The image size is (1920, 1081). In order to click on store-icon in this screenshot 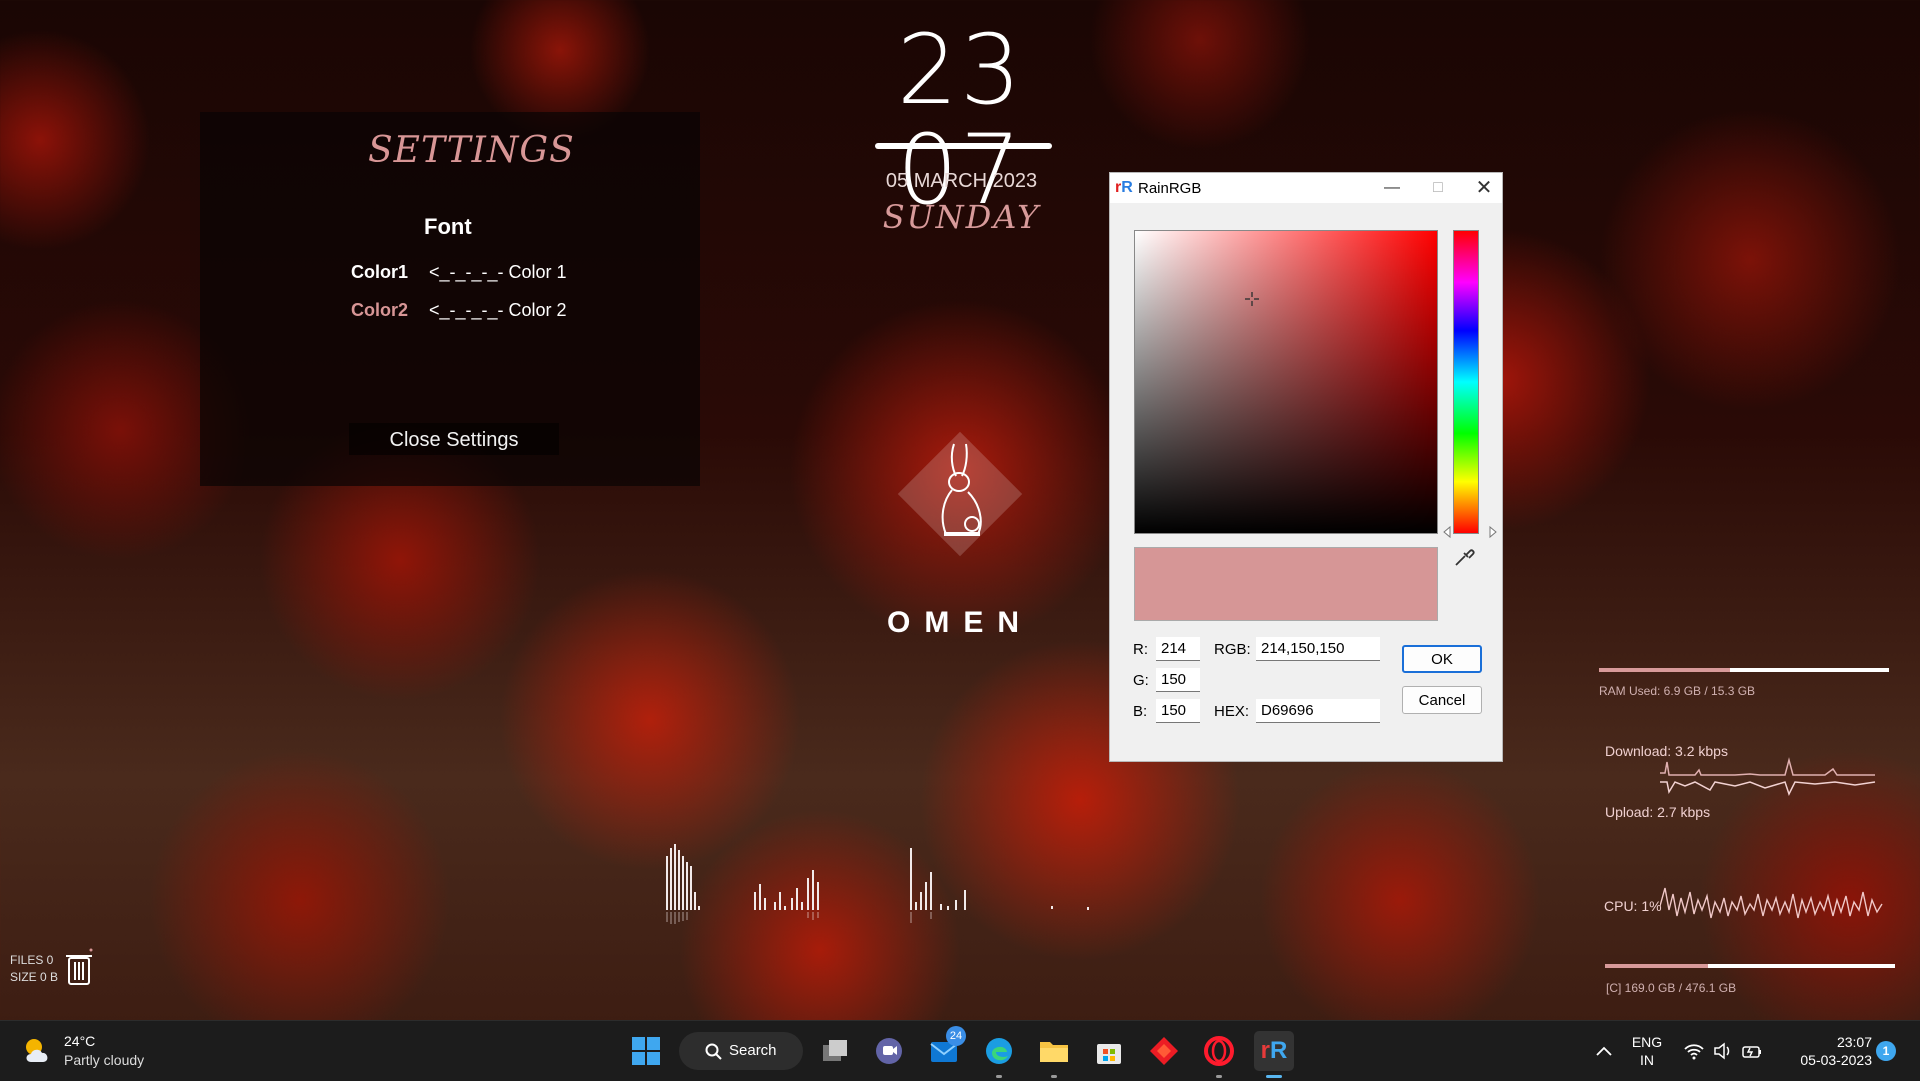, I will do `click(1109, 1054)`.